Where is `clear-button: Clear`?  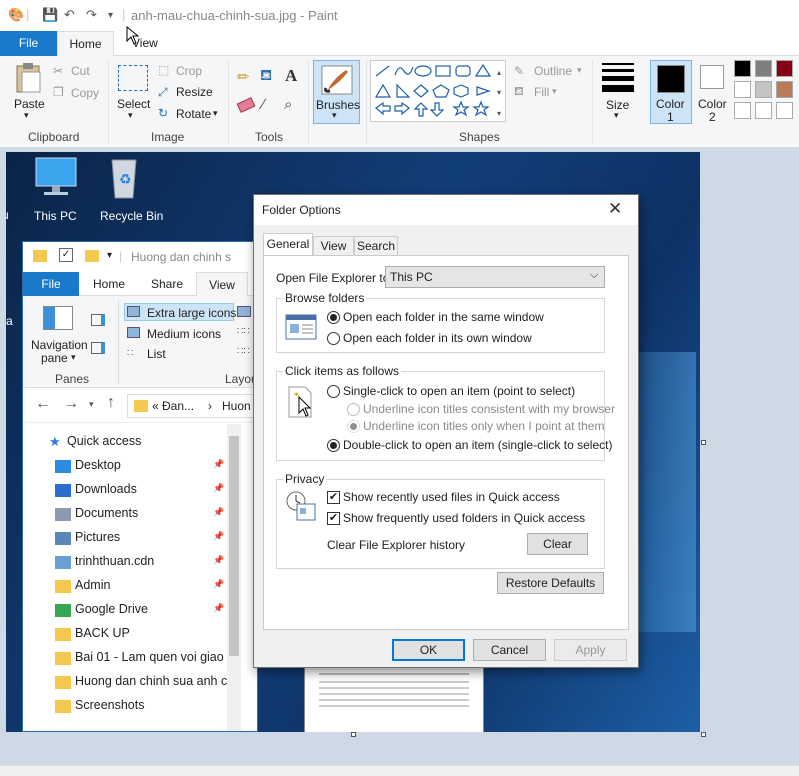
clear-button: Clear is located at coordinates (557, 544).